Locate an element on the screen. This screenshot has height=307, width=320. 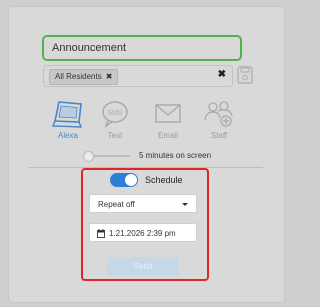
repeat-select: Repeat off is located at coordinates (143, 203).